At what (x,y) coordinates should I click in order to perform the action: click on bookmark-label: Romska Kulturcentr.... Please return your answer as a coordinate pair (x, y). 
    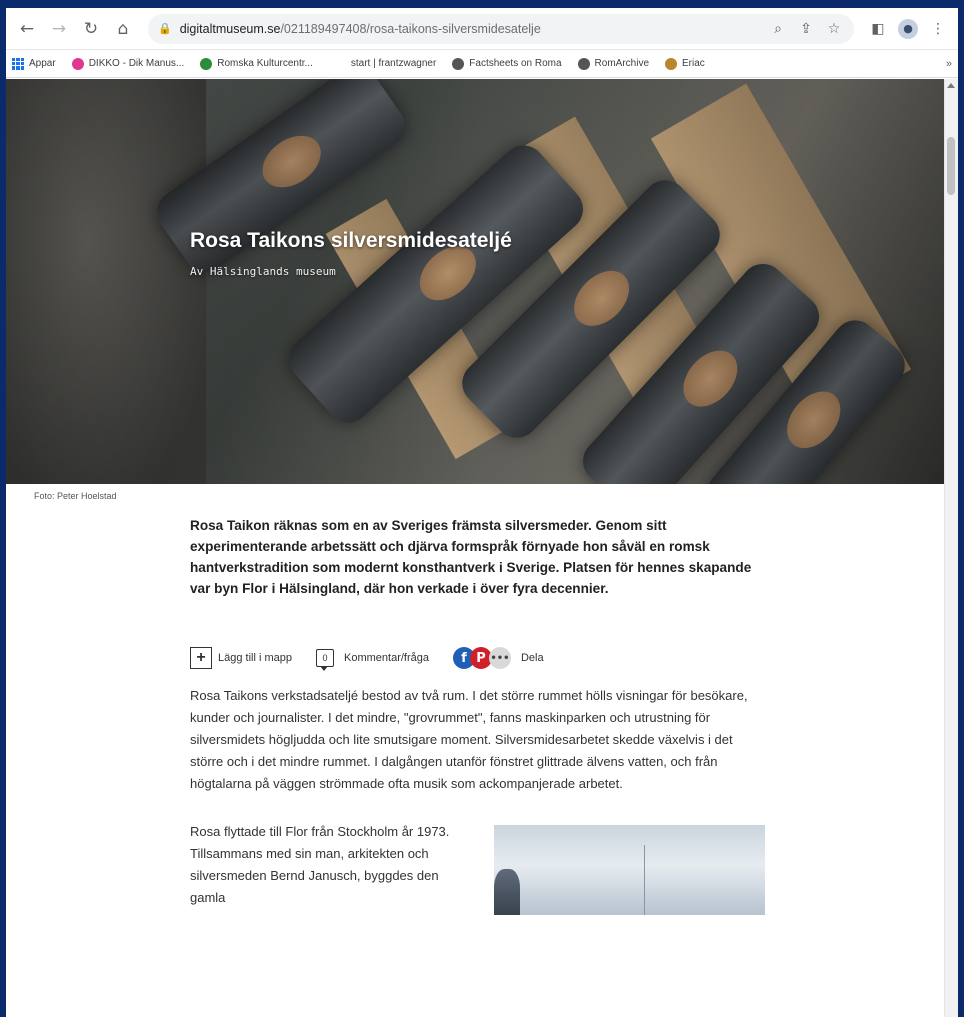
    Looking at the image, I should click on (265, 63).